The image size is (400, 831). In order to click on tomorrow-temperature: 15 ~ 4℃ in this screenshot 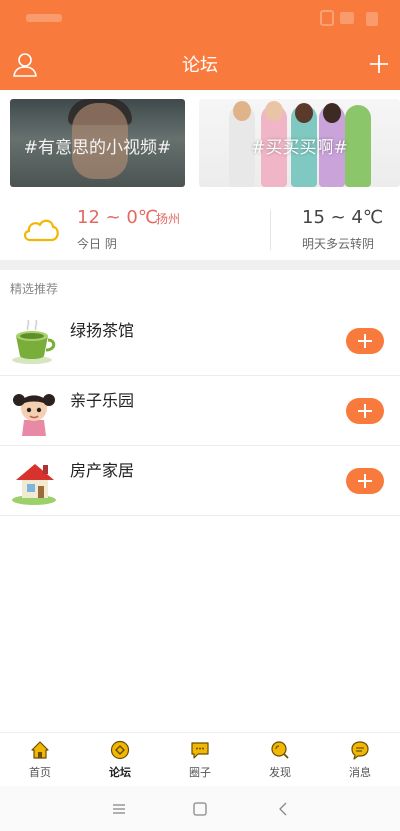, I will do `click(343, 217)`.